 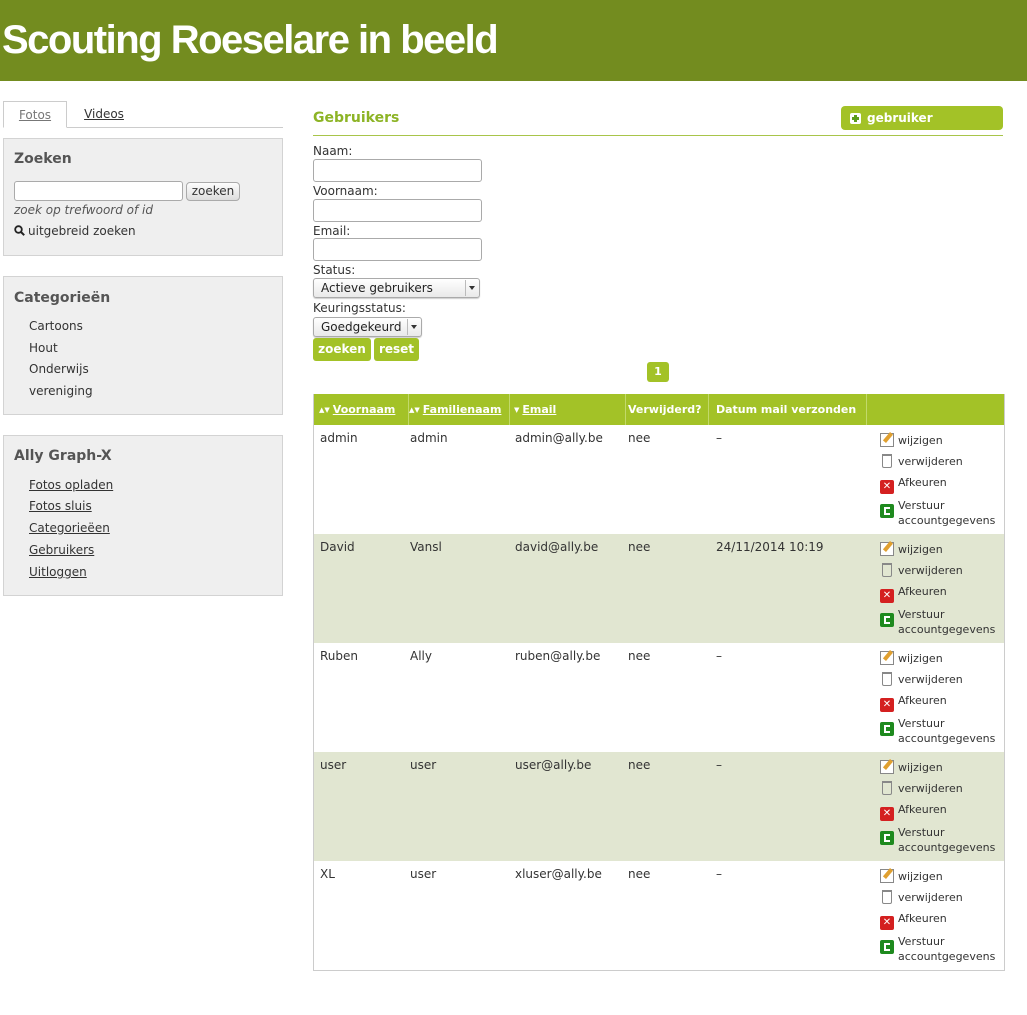 What do you see at coordinates (43, 348) in the screenshot?
I see `category-item: Hout` at bounding box center [43, 348].